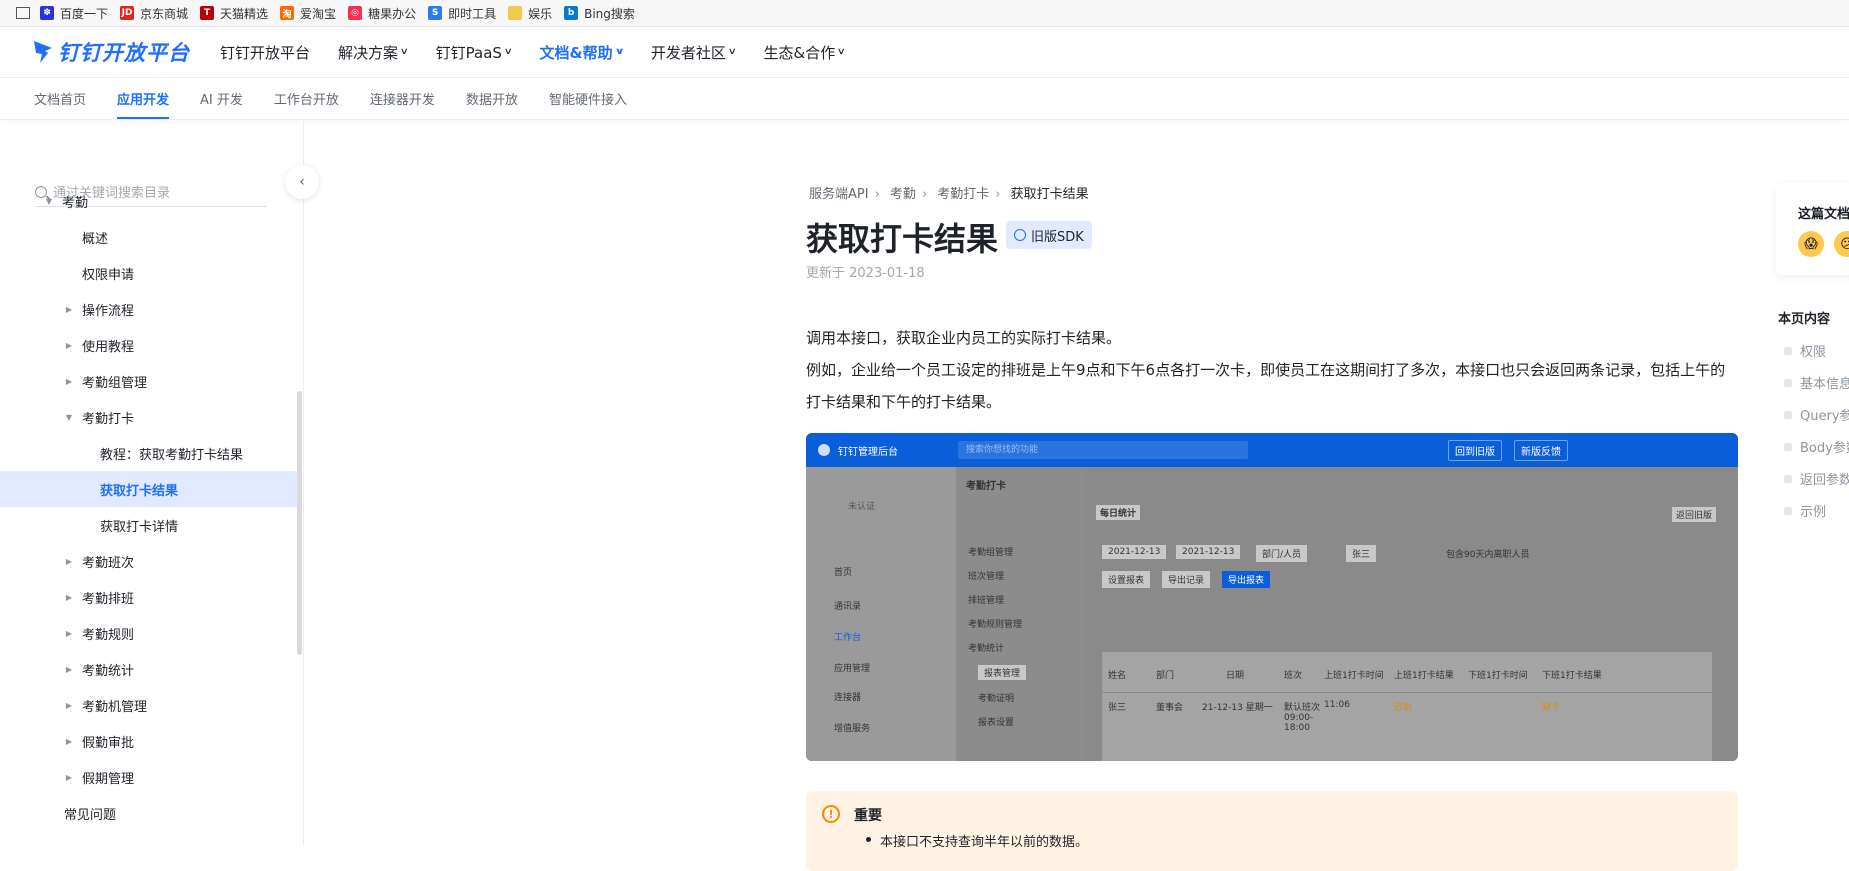 The height and width of the screenshot is (871, 1849). What do you see at coordinates (265, 52) in the screenshot?
I see `nav-item: 钉钉开放平台` at bounding box center [265, 52].